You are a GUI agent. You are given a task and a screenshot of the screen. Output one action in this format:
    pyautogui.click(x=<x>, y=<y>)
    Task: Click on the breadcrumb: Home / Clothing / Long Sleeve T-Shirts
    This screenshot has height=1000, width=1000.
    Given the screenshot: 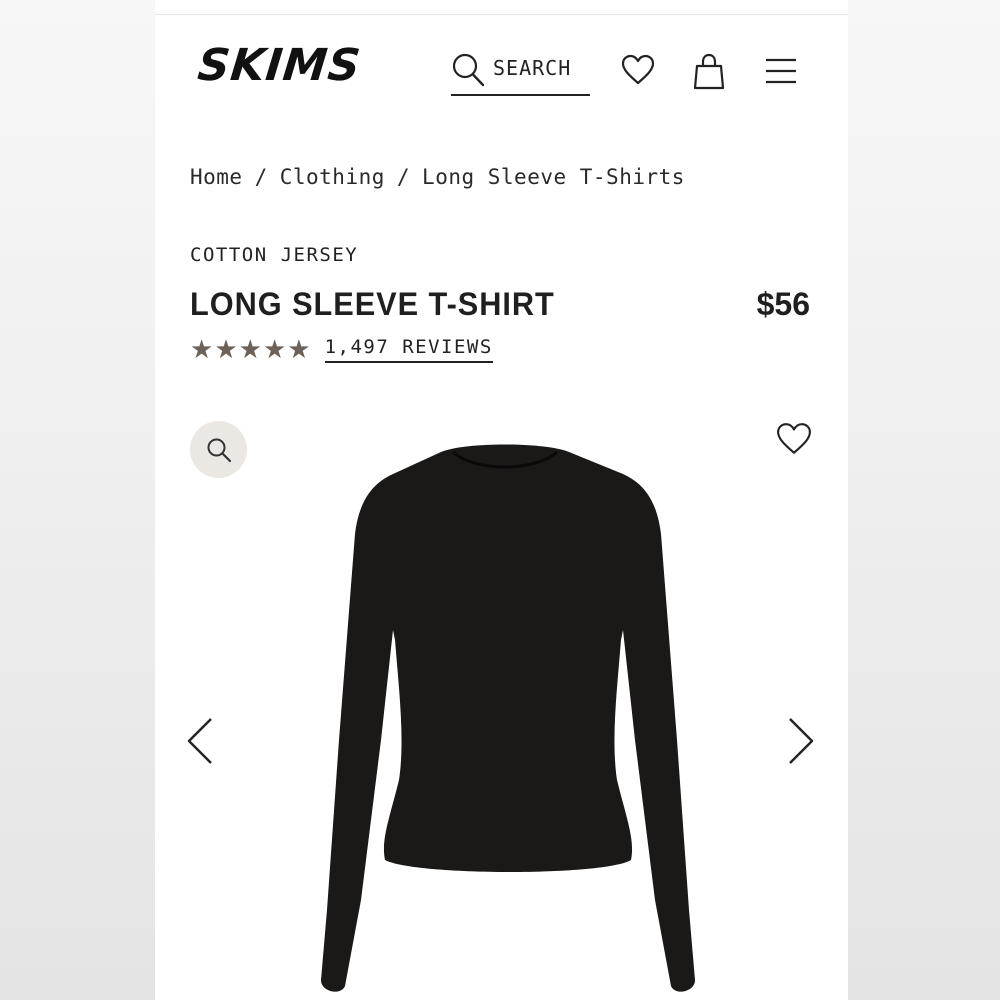 What is the action you would take?
    pyautogui.click(x=437, y=177)
    